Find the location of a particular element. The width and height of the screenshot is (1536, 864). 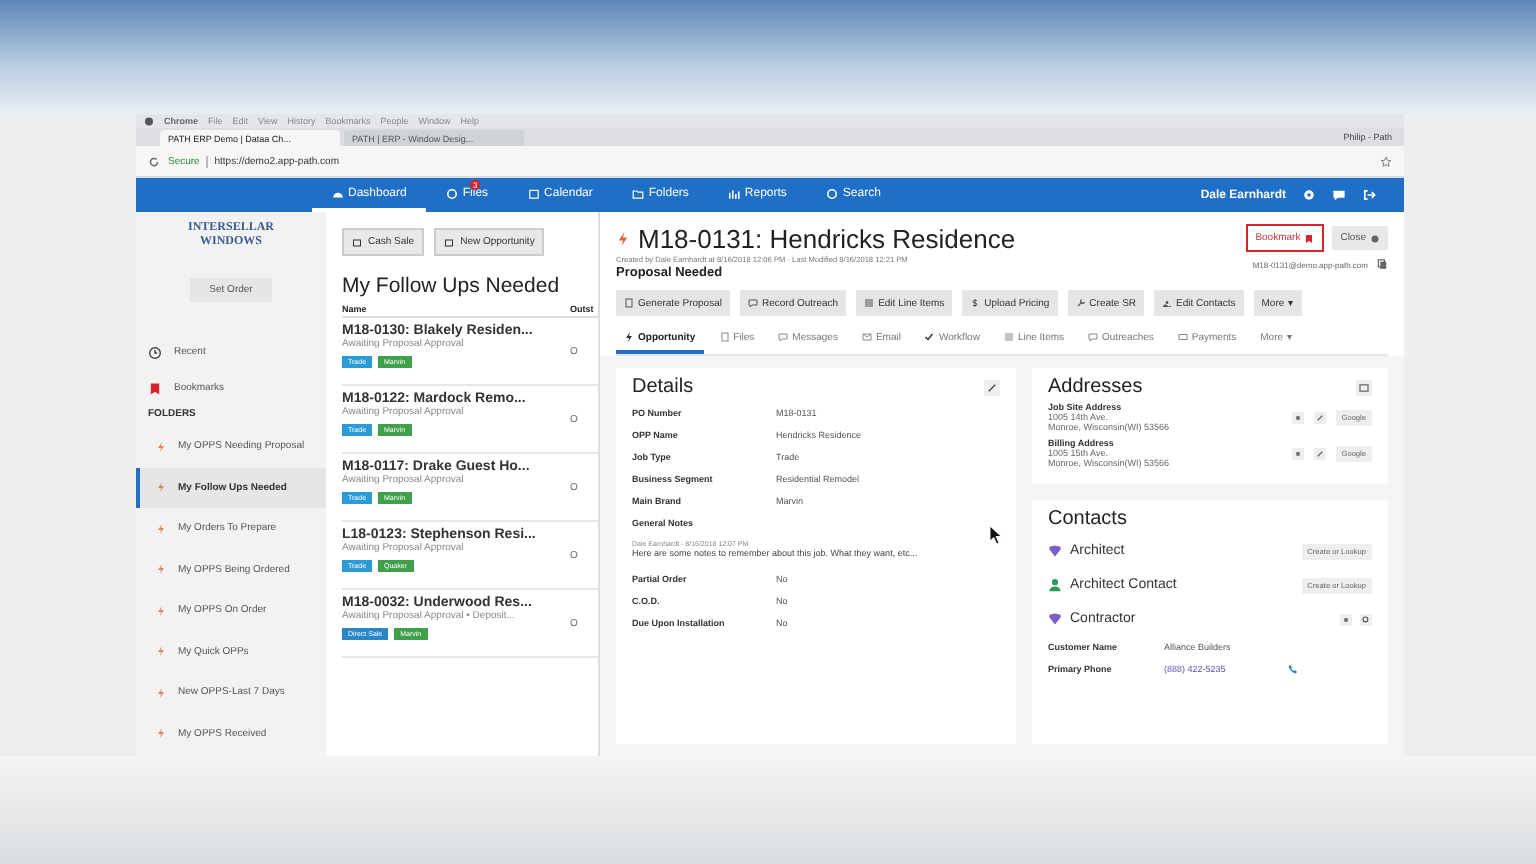

phone-icon is located at coordinates (1293, 669).